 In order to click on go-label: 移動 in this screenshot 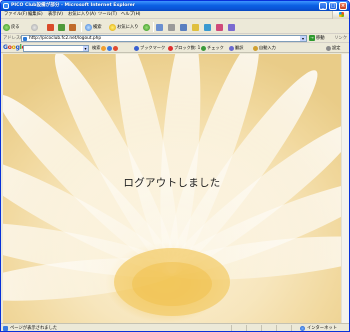, I will do `click(320, 38)`.